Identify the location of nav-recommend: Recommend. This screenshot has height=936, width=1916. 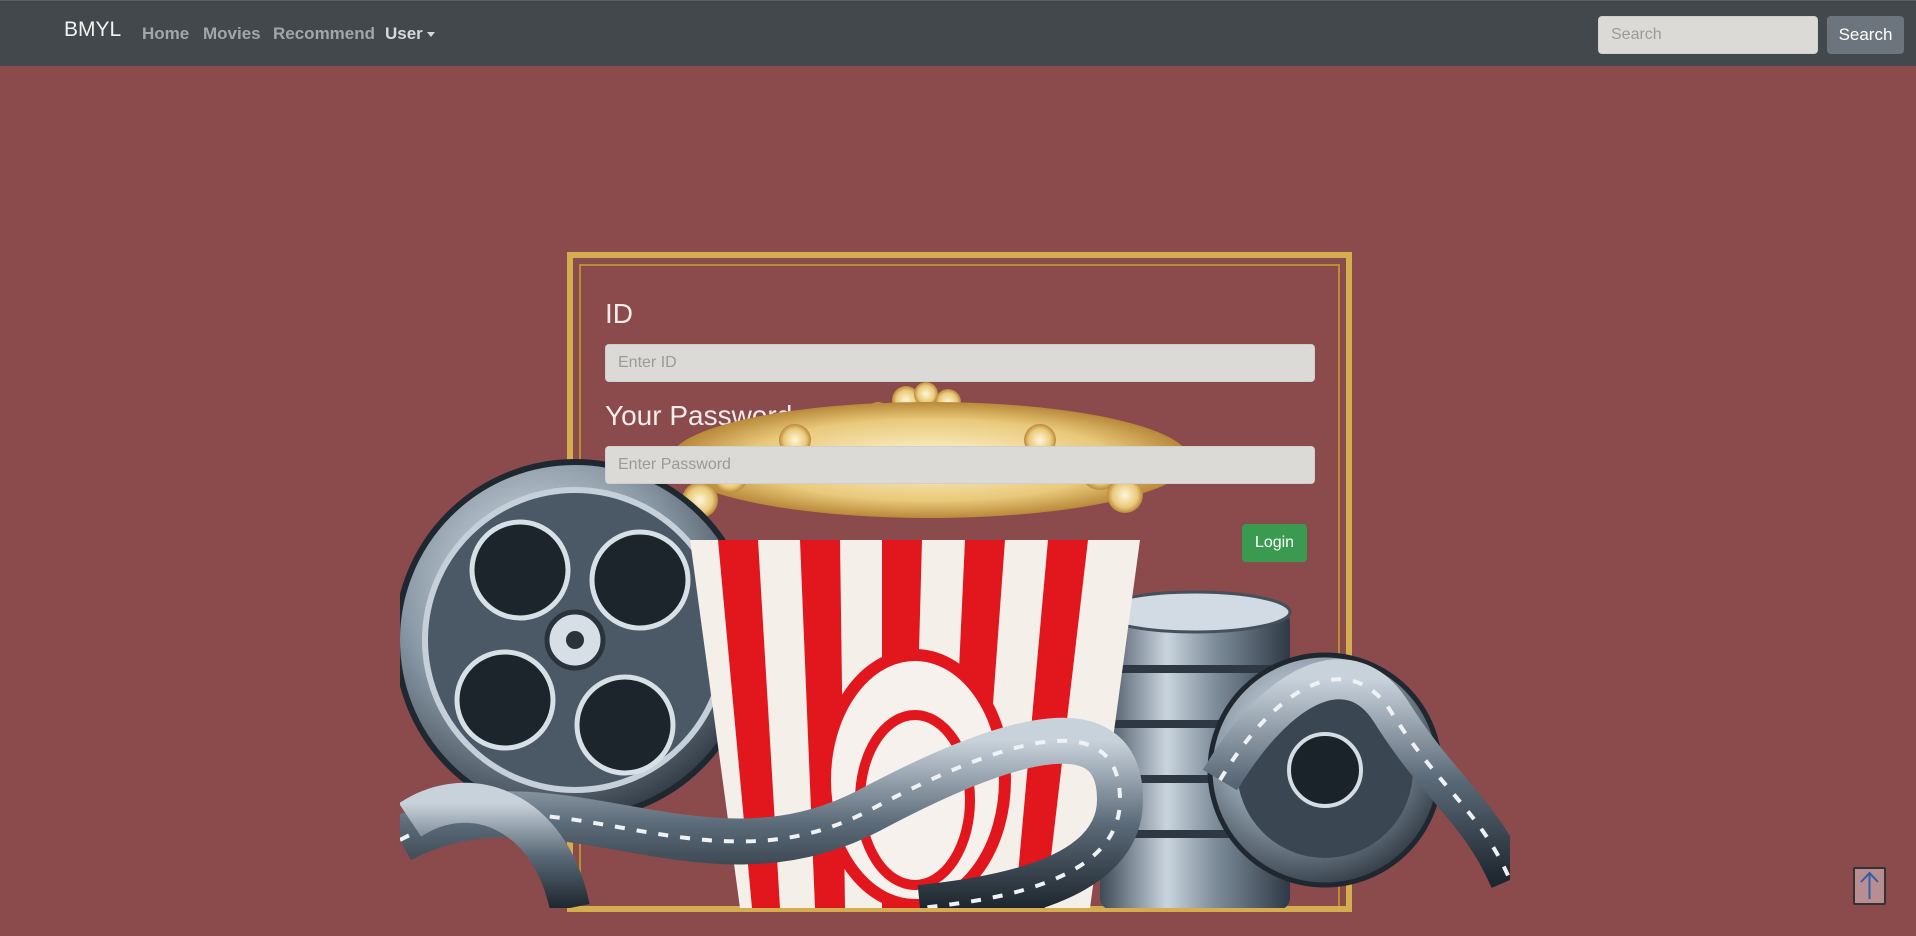
(324, 34).